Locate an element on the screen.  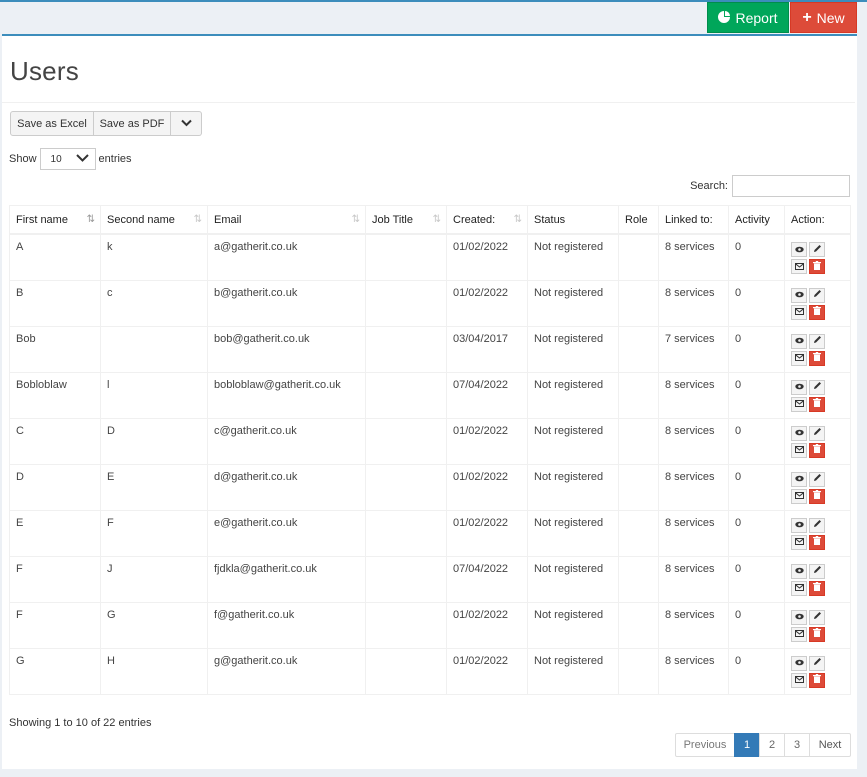
pagination-next: Next is located at coordinates (830, 745).